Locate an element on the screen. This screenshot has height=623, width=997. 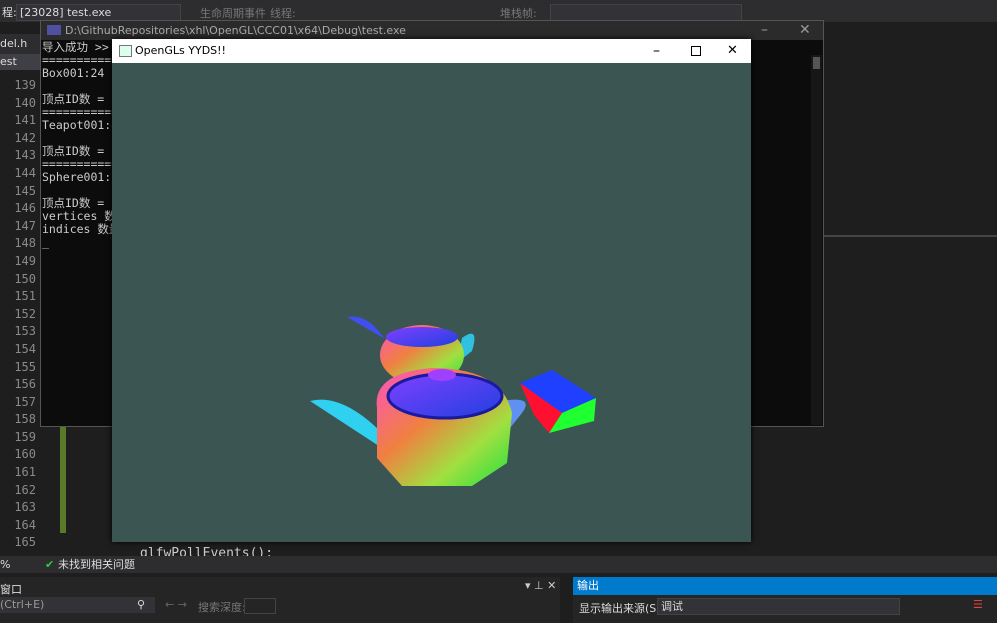
word-wrap-icon: ☰ is located at coordinates (978, 604).